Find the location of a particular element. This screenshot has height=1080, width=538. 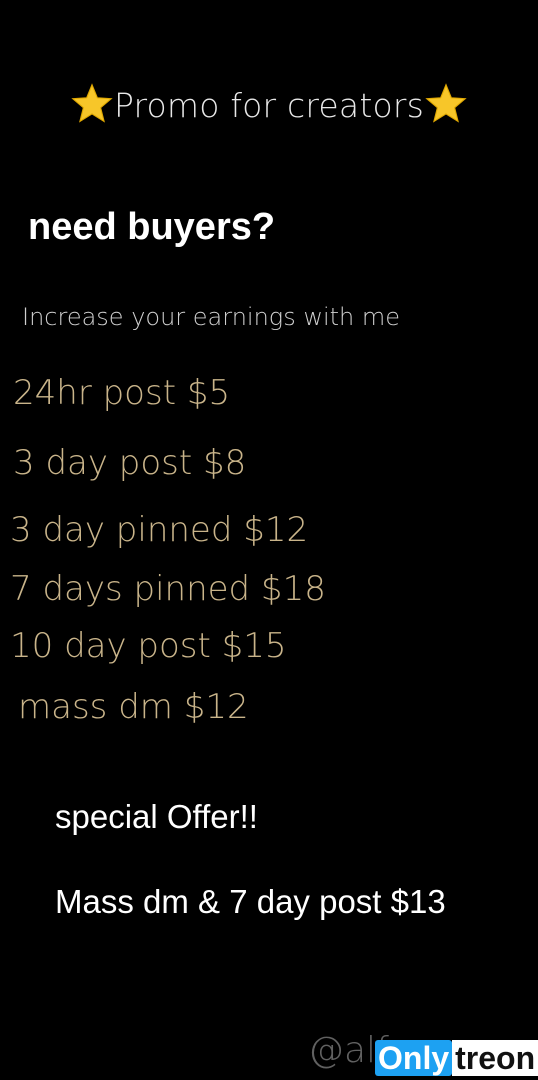

price-item: 10 day post $15 is located at coordinates (148, 646).